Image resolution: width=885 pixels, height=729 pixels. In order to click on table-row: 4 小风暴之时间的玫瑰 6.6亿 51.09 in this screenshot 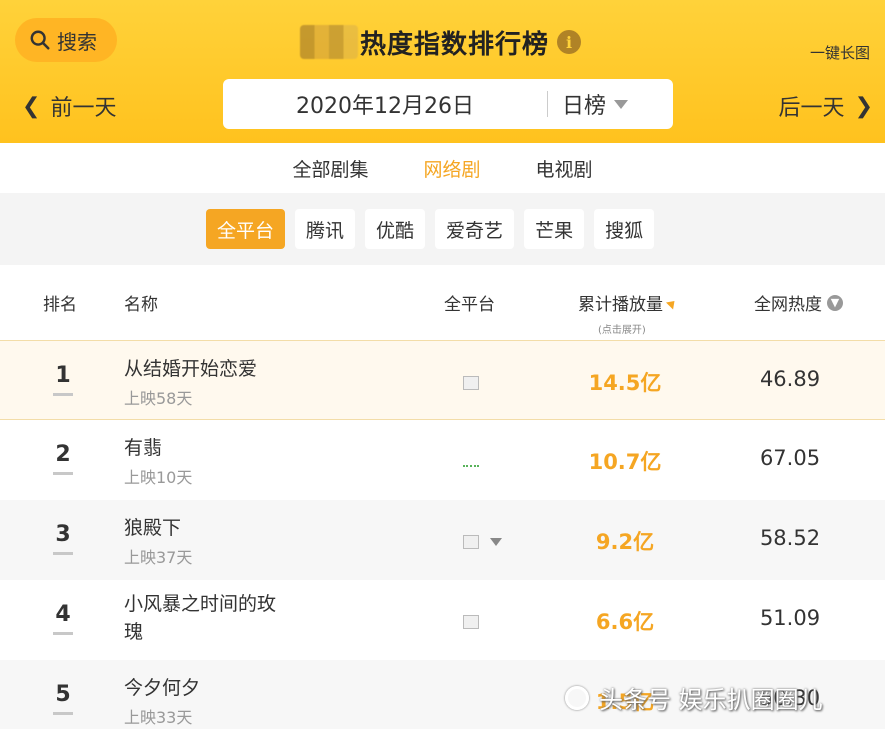, I will do `click(442, 620)`.